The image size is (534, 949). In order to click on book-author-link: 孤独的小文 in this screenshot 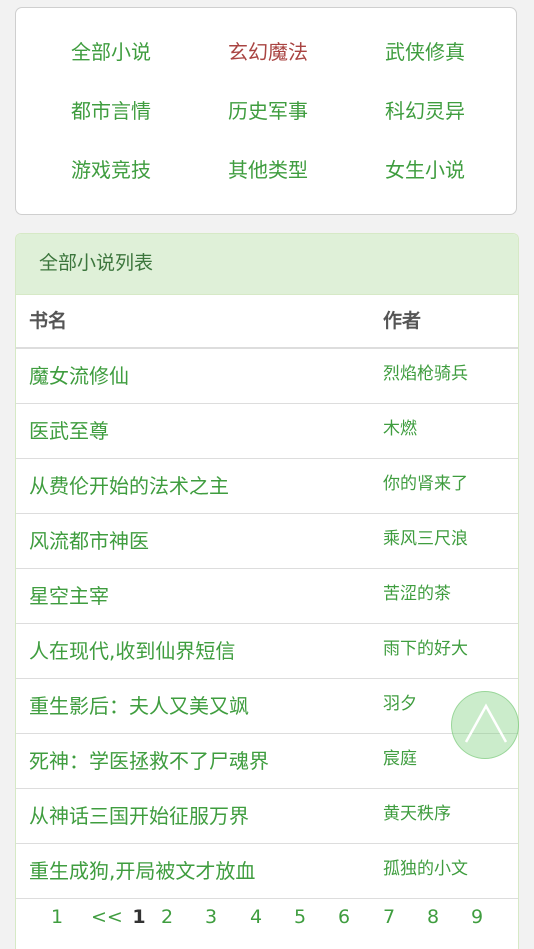, I will do `click(425, 869)`.